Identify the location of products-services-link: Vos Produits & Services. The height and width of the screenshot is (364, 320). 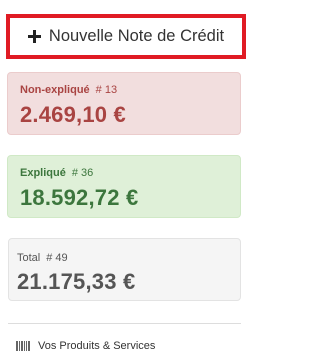
(85, 346).